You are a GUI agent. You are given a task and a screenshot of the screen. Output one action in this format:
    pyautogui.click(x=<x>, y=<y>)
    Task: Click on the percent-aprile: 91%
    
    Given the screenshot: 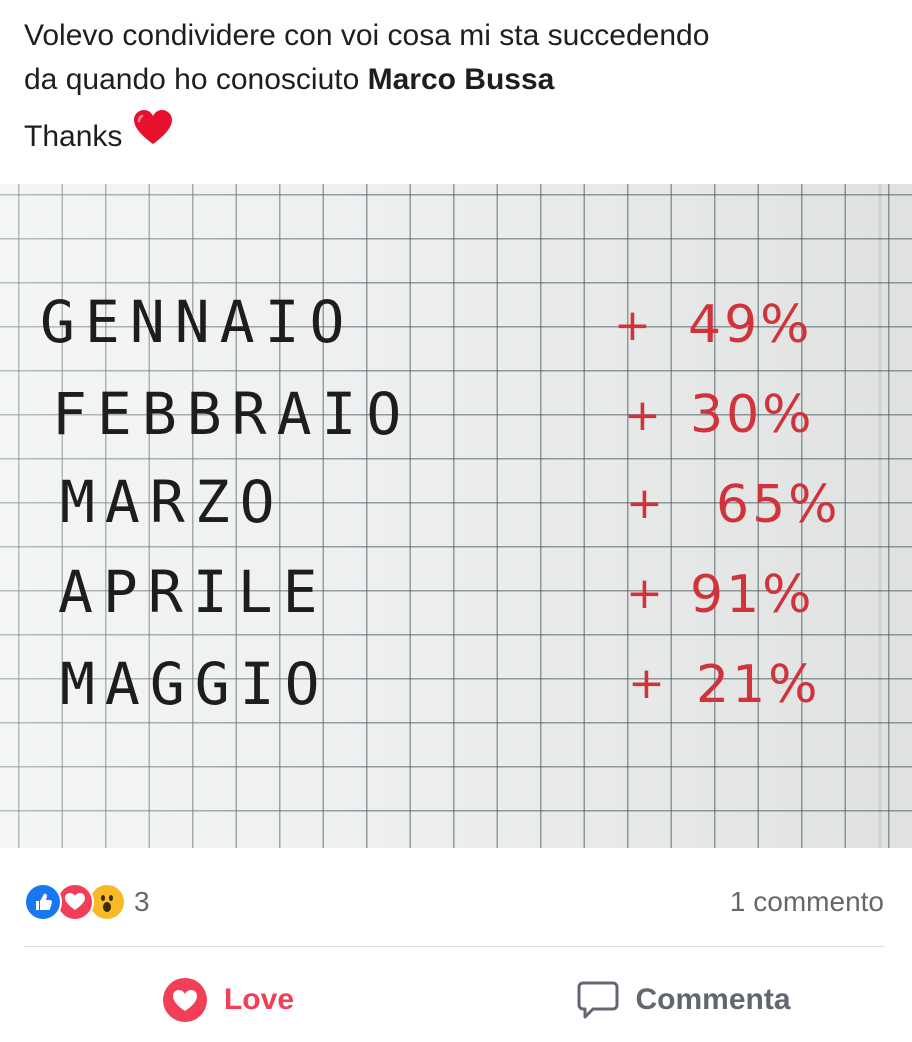 What is the action you would take?
    pyautogui.click(x=752, y=595)
    